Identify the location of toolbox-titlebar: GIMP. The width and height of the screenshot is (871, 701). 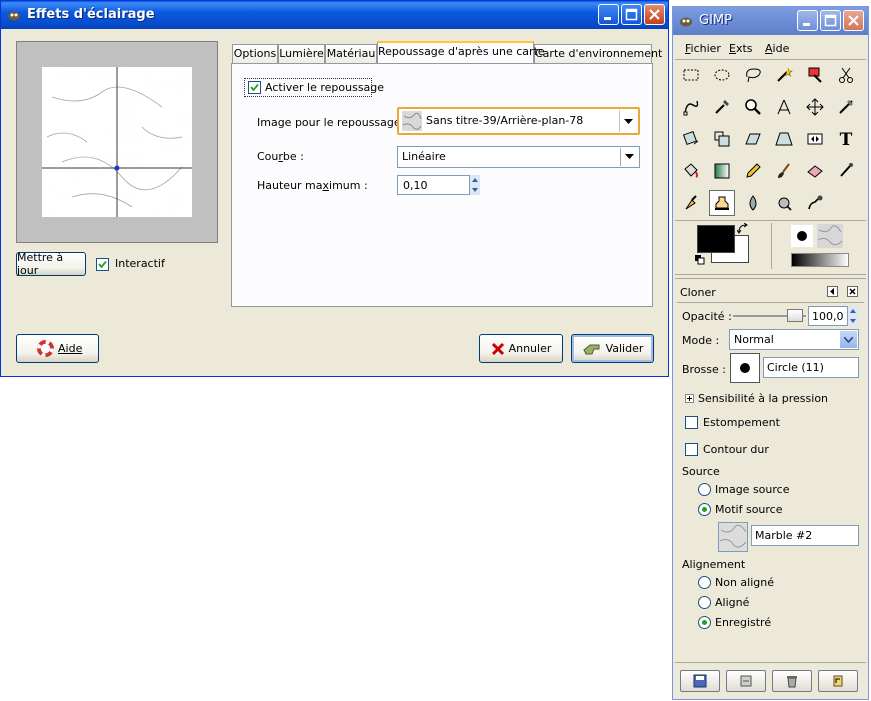
(770, 21).